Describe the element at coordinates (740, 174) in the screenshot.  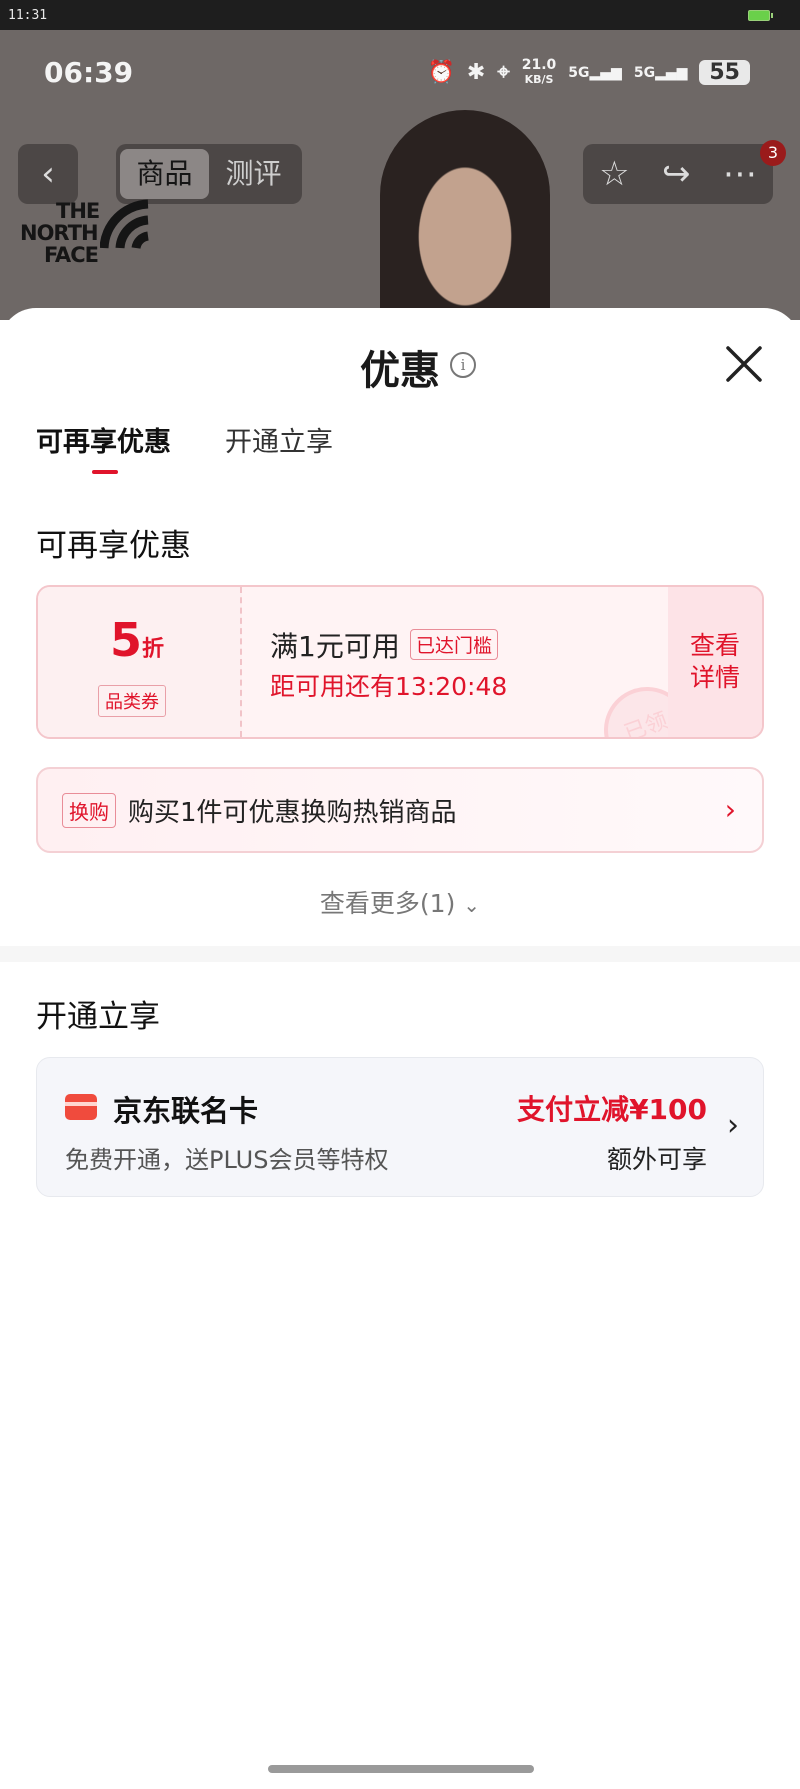
I see `more-icon: ⋯` at that location.